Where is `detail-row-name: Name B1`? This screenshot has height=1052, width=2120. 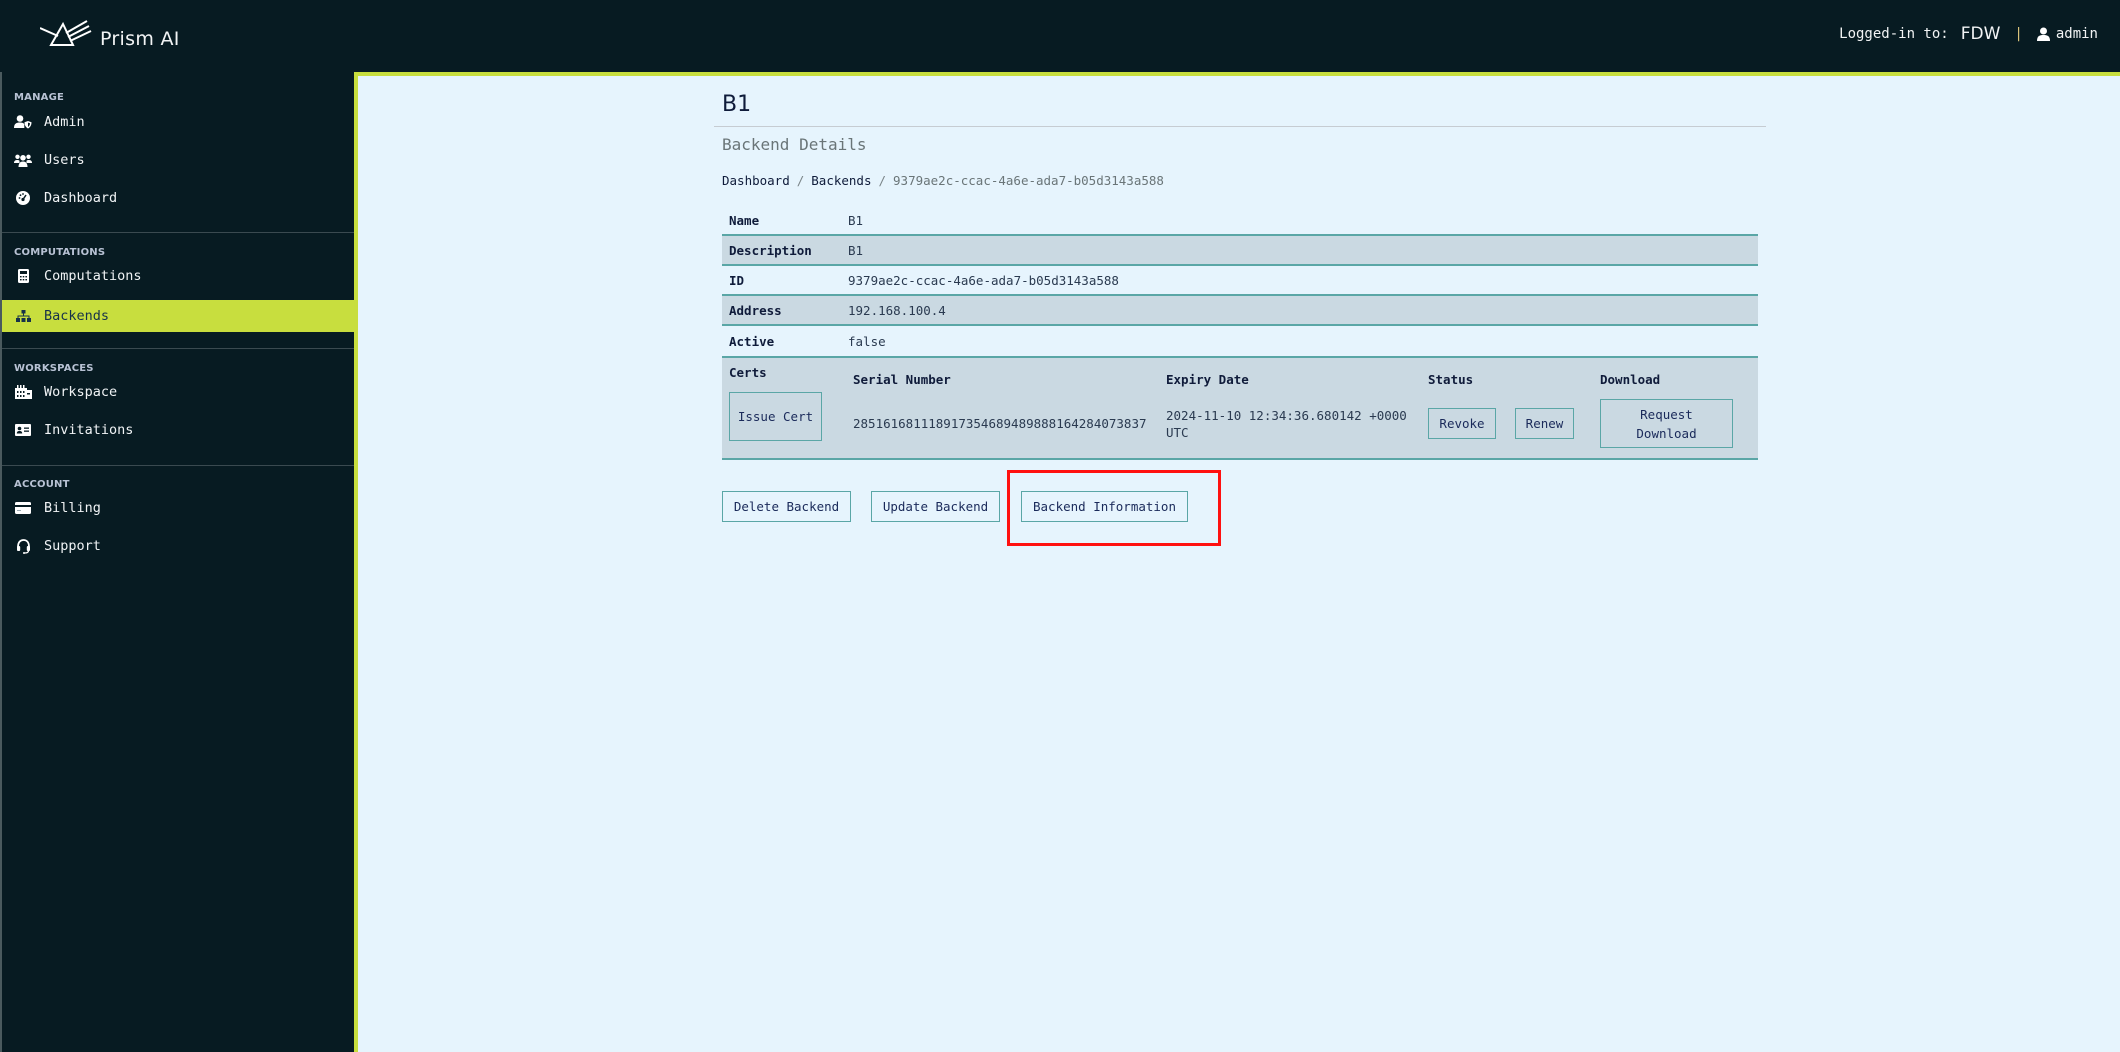
detail-row-name: Name B1 is located at coordinates (1240, 221).